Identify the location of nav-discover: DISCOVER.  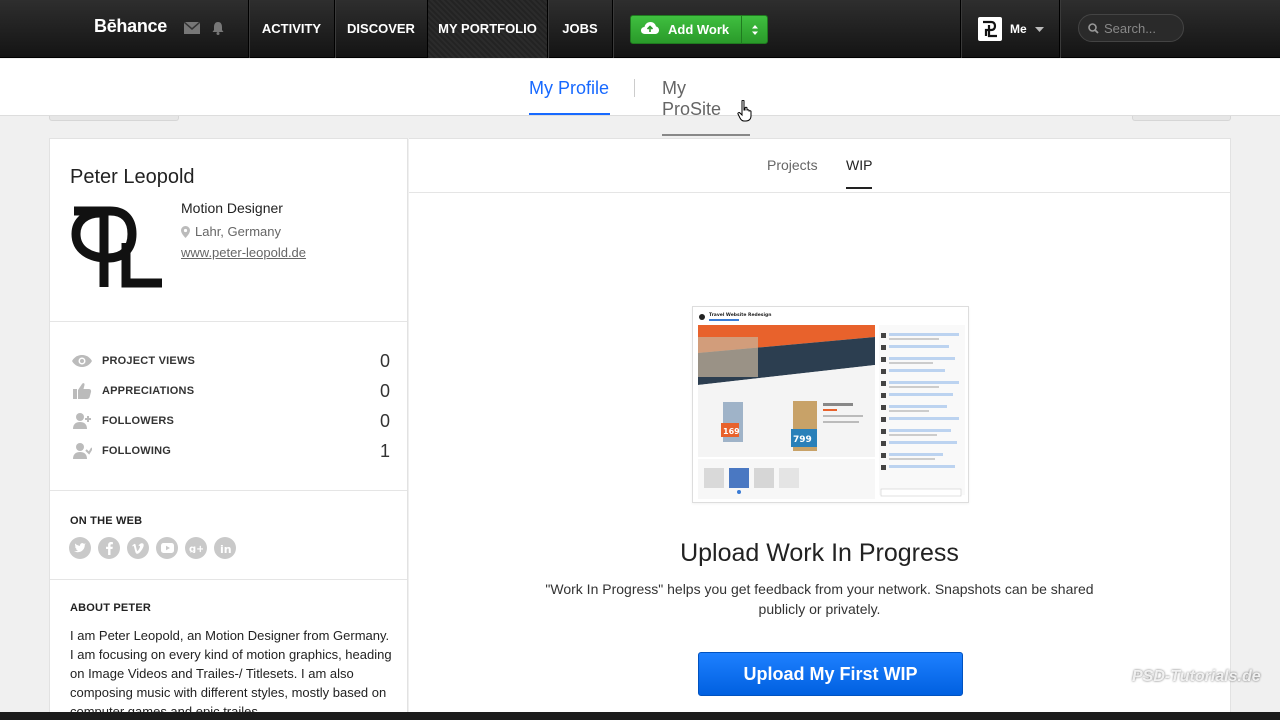
(381, 29).